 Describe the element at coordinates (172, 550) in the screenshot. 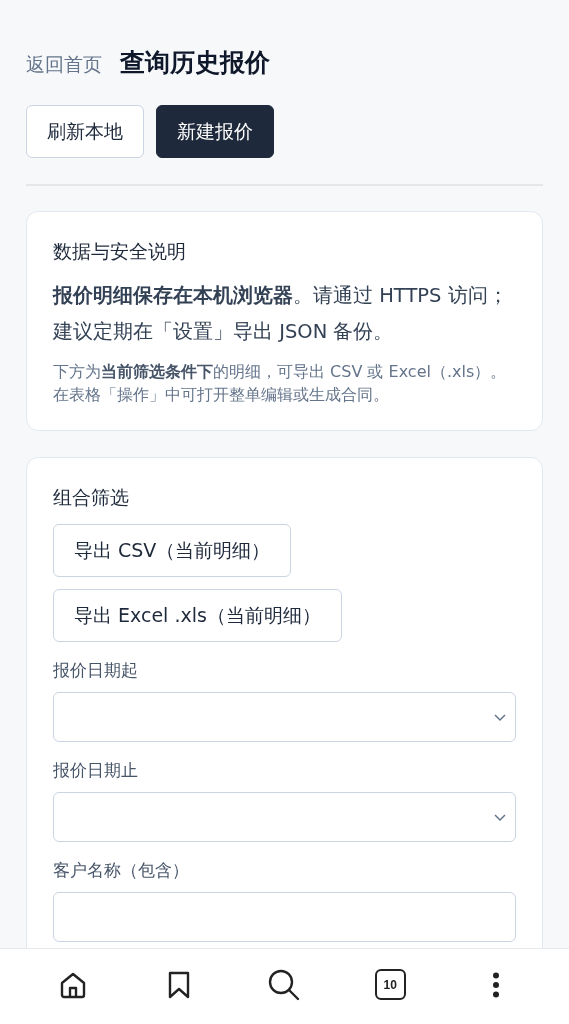

I see `export-button: 导出 CSV（当前明细）` at that location.